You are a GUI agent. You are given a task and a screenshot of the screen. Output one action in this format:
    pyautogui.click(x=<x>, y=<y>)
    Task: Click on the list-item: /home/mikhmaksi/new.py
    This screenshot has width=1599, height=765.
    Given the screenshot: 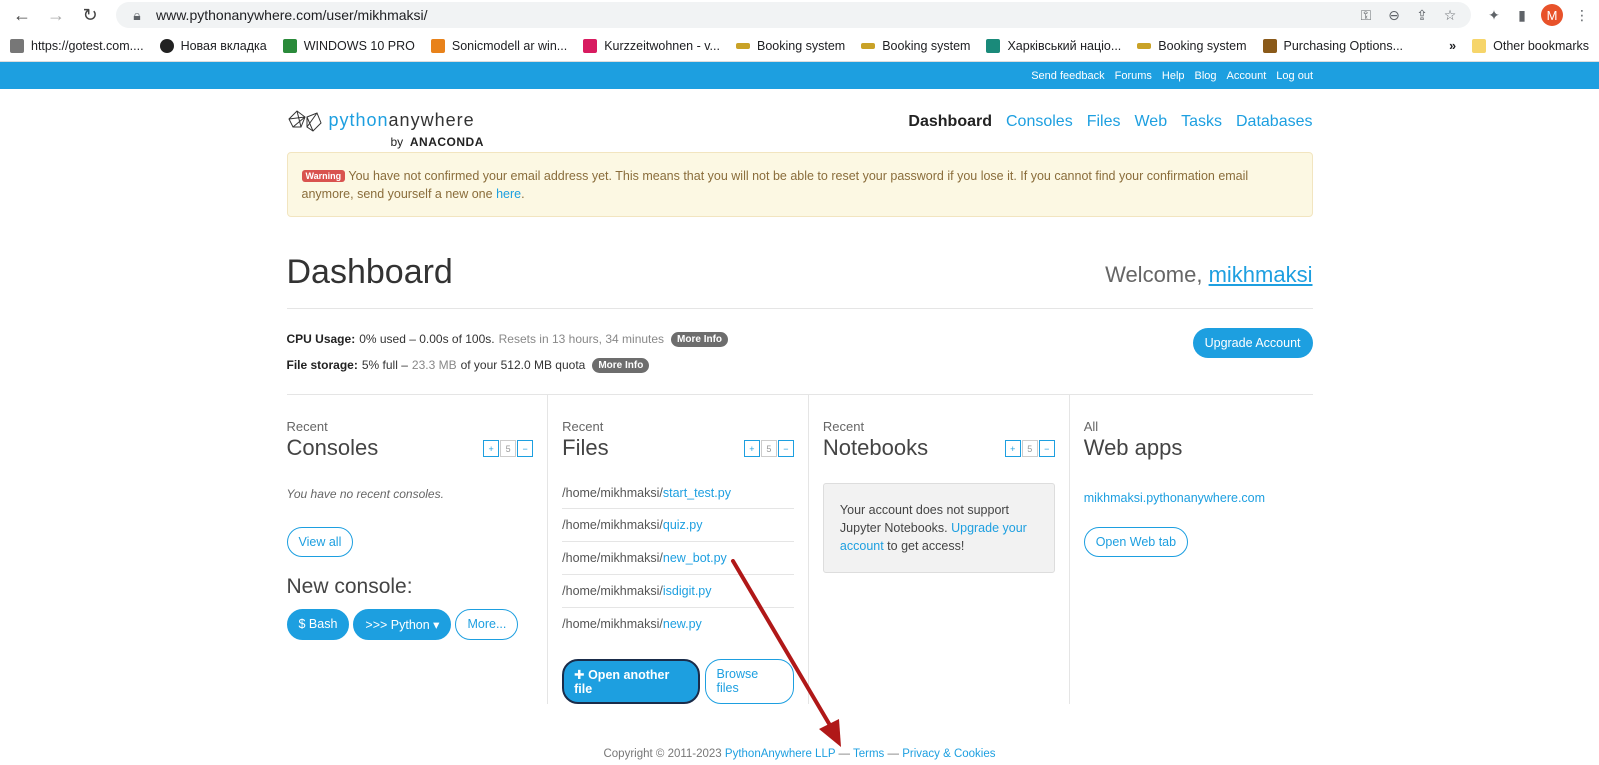 What is the action you would take?
    pyautogui.click(x=632, y=624)
    